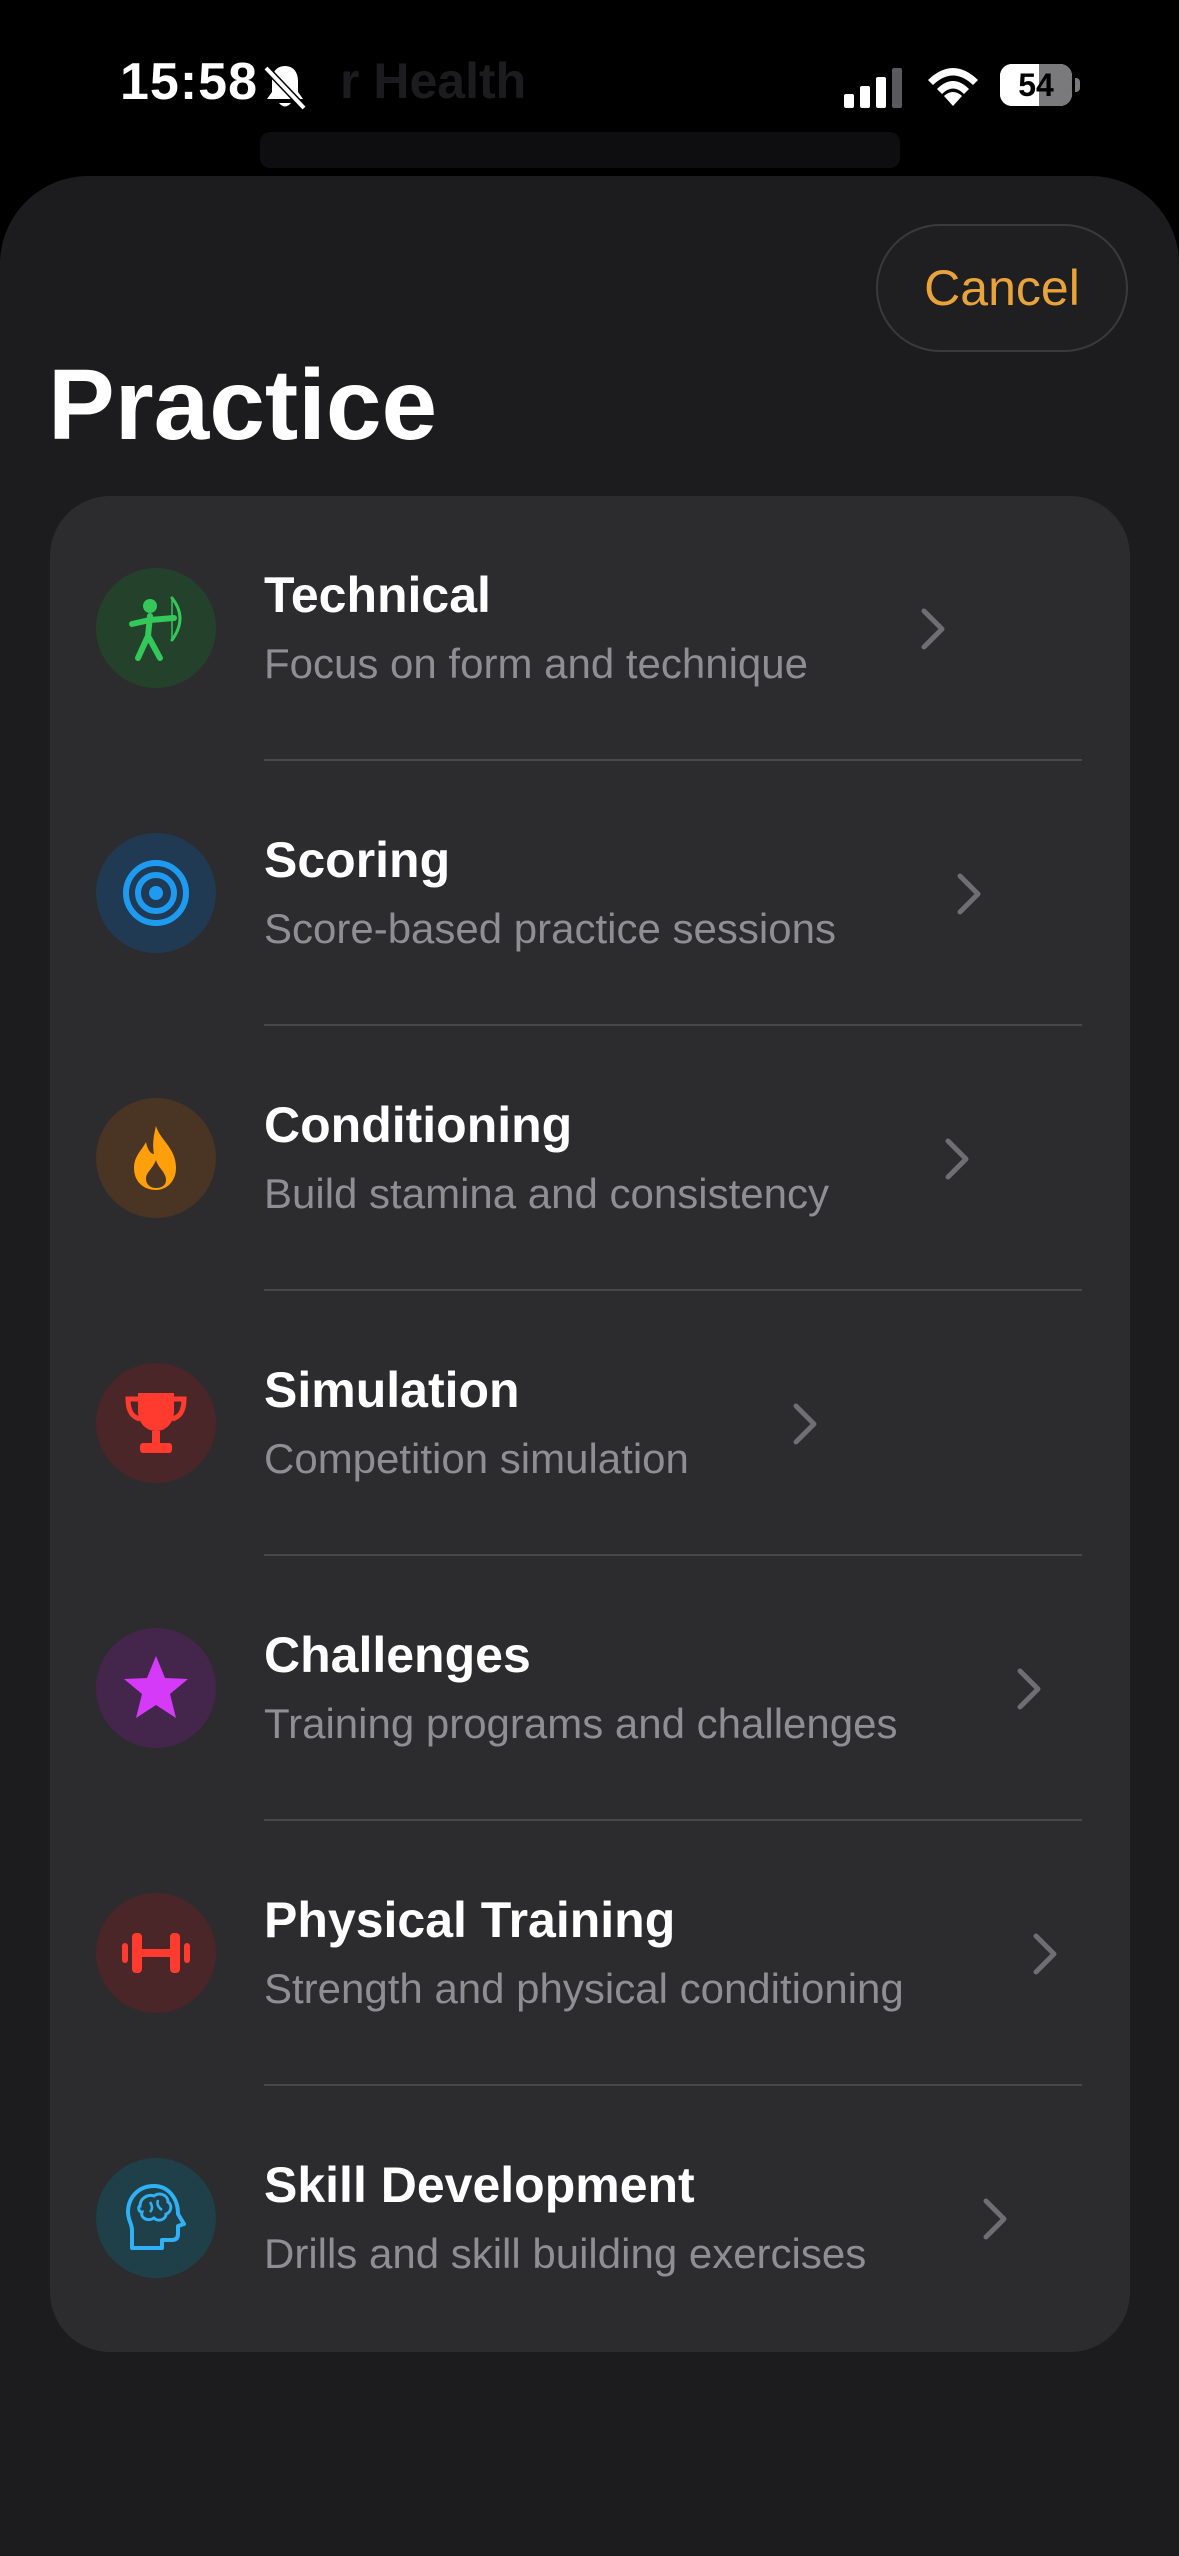 This screenshot has height=2556, width=1179. What do you see at coordinates (357, 860) in the screenshot?
I see `list-item-title: Scoring` at bounding box center [357, 860].